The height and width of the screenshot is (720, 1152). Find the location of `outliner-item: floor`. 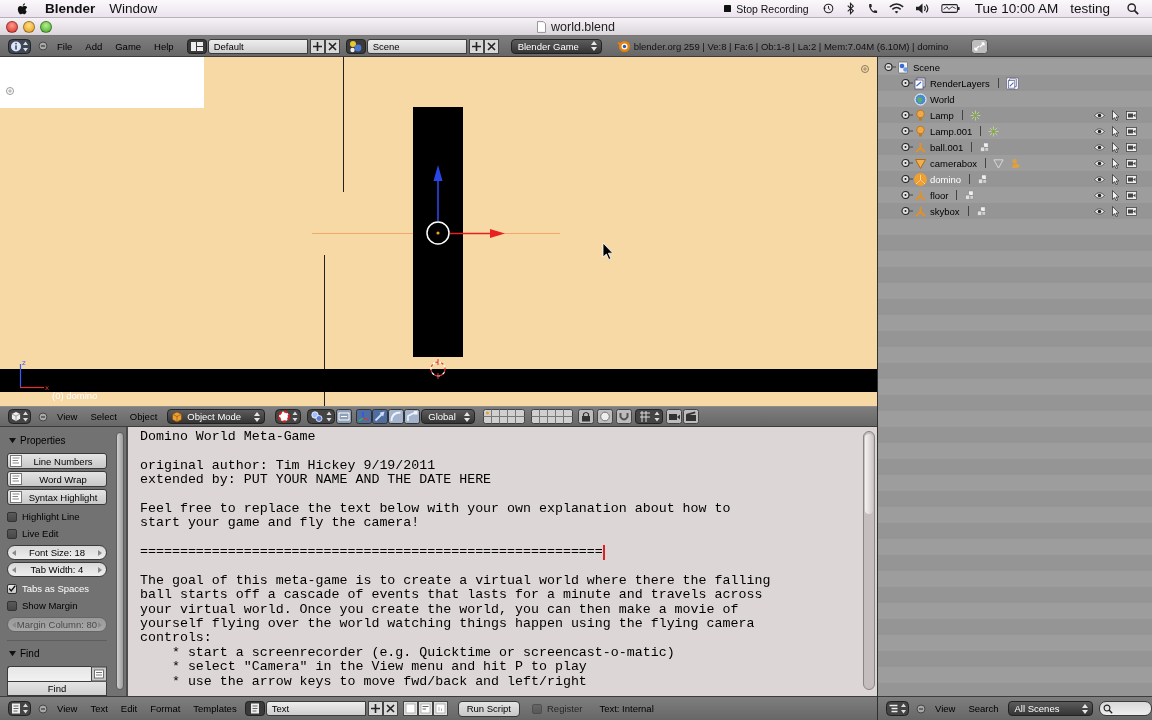

outliner-item: floor is located at coordinates (939, 195).